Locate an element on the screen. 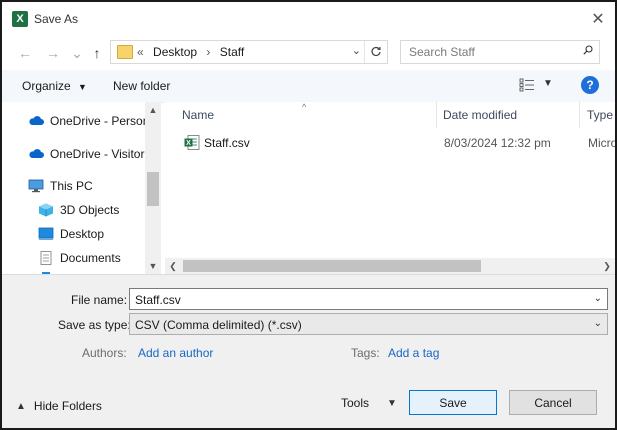 The height and width of the screenshot is (430, 617). organize-label: Organize is located at coordinates (46, 86).